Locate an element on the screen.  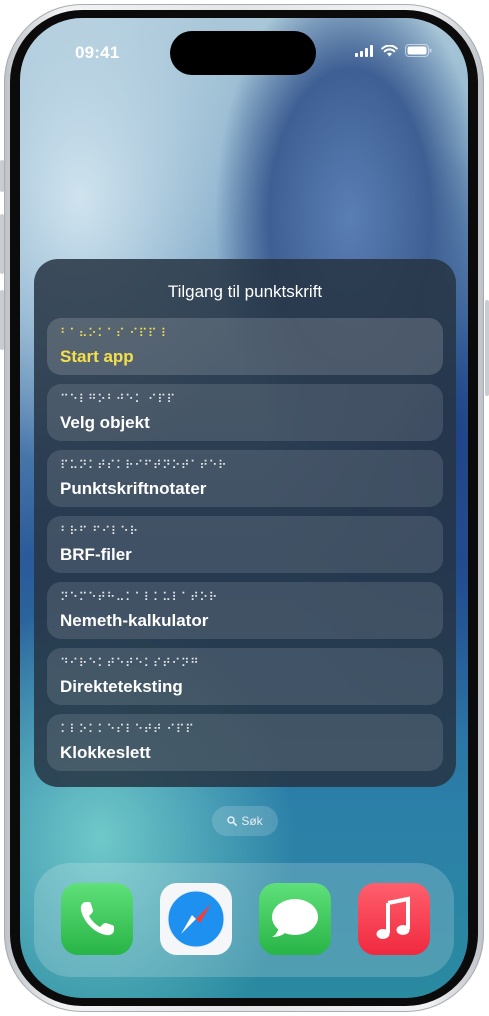
menu-item-start-app: ⠃⠁⠦⠕⠅⠁⠎ ⠊⠏⠏⠸ Start app is located at coordinates (245, 346).